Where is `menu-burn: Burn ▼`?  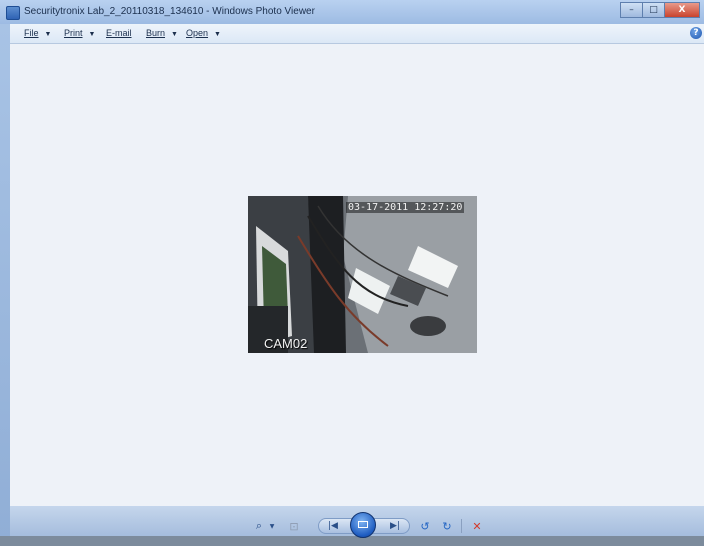
menu-burn: Burn ▼ is located at coordinates (162, 33).